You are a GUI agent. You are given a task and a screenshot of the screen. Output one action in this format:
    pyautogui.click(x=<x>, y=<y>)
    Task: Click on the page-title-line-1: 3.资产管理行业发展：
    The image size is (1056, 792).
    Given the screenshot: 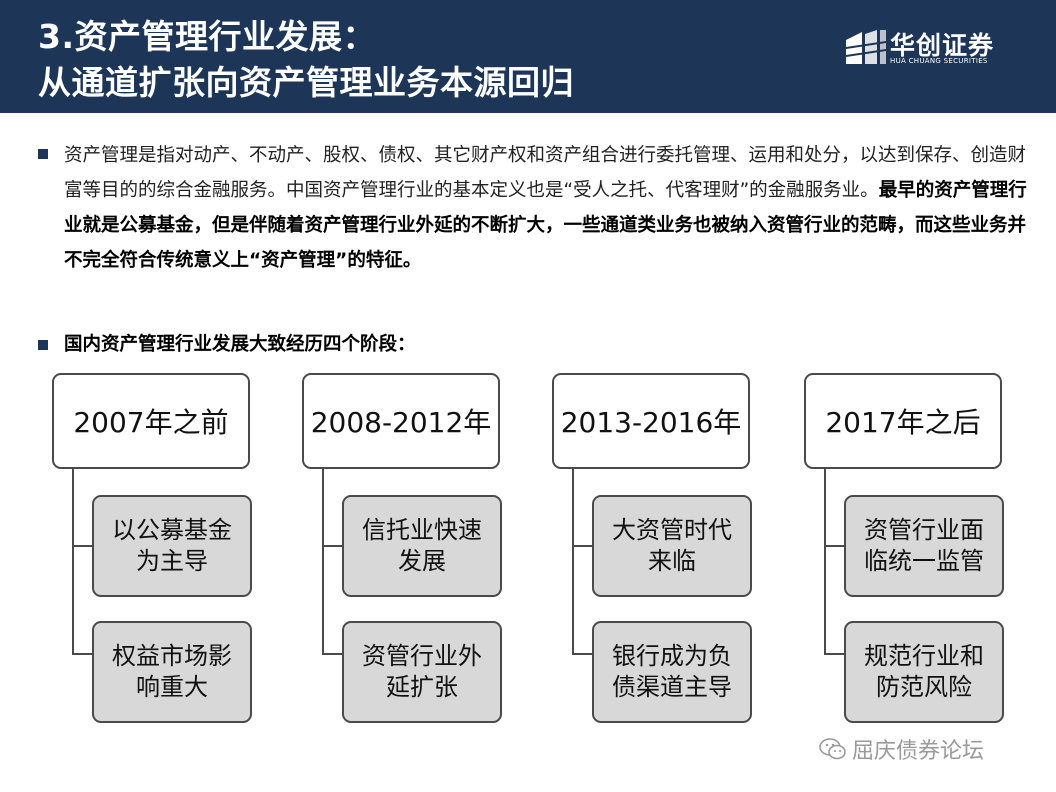 What is the action you would take?
    pyautogui.click(x=207, y=36)
    